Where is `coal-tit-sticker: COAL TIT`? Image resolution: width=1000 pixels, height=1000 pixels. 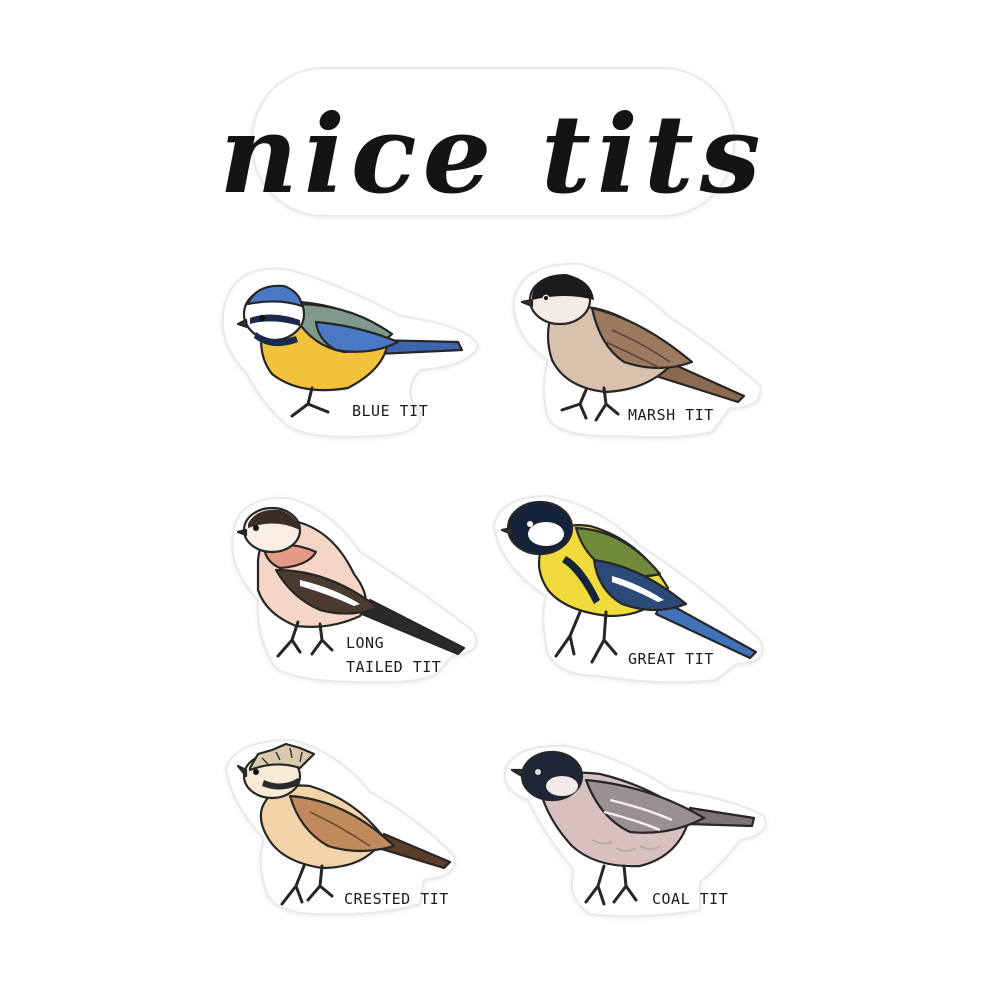 coal-tit-sticker: COAL TIT is located at coordinates (635, 831).